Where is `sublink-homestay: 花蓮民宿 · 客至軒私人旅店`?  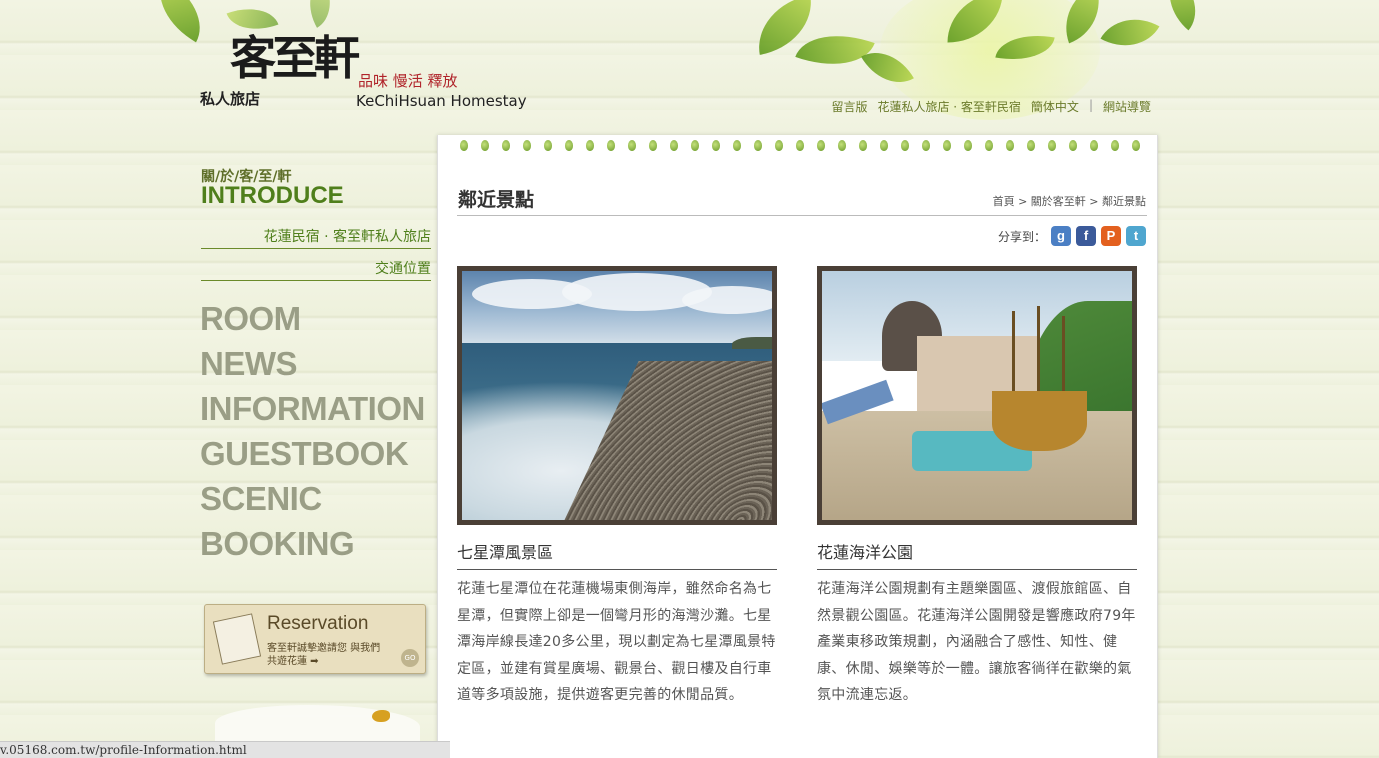
sublink-homestay: 花蓮民宿 · 客至軒私人旅店 is located at coordinates (316, 237).